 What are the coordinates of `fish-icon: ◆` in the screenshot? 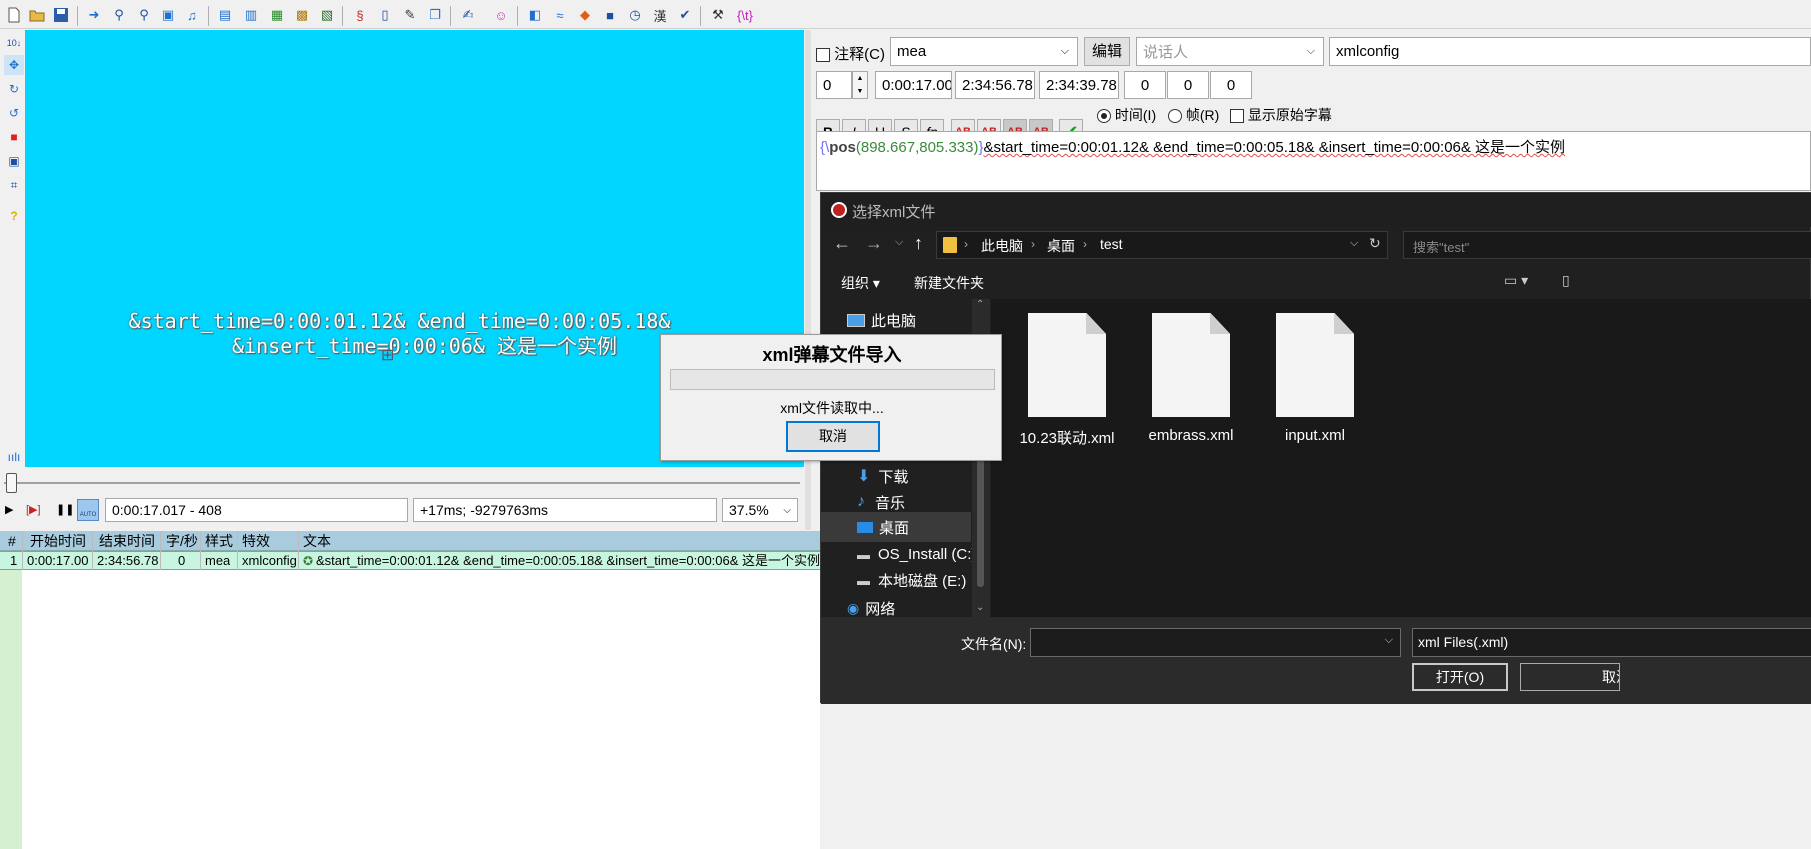 It's located at (585, 15).